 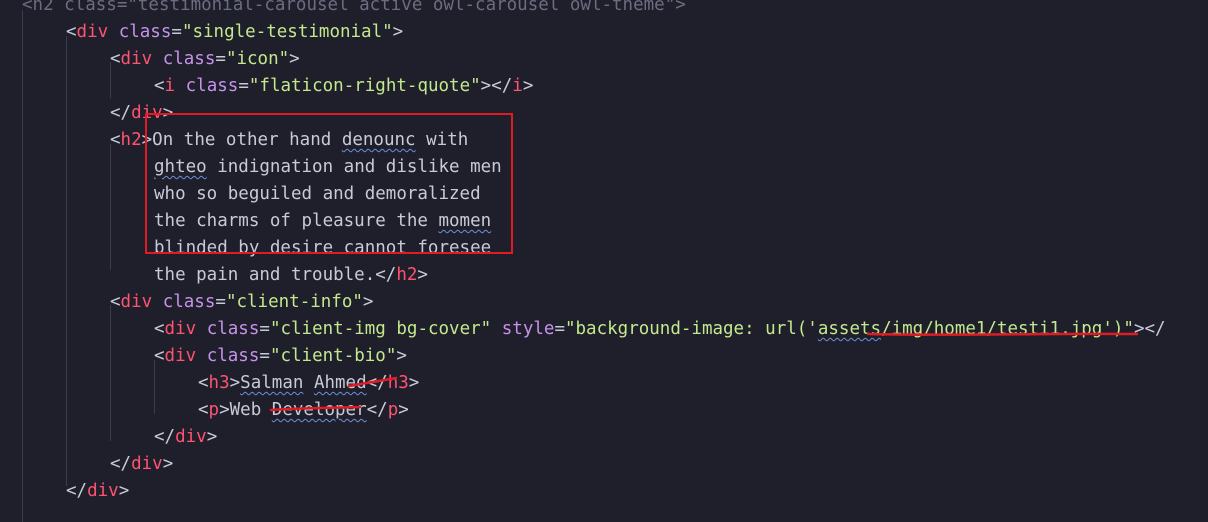 I want to click on underline-developer, so click(x=315, y=408).